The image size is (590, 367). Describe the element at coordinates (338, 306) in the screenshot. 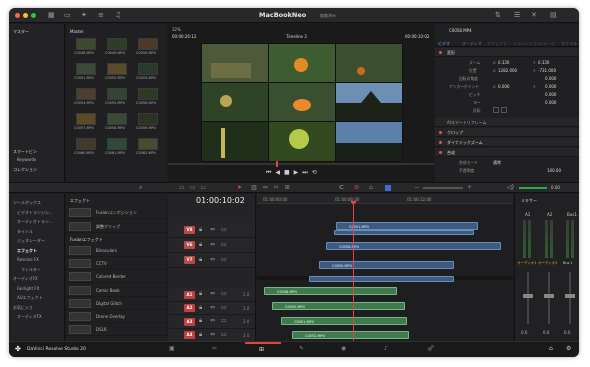

I see `audio-clip: C0050.MP4` at that location.